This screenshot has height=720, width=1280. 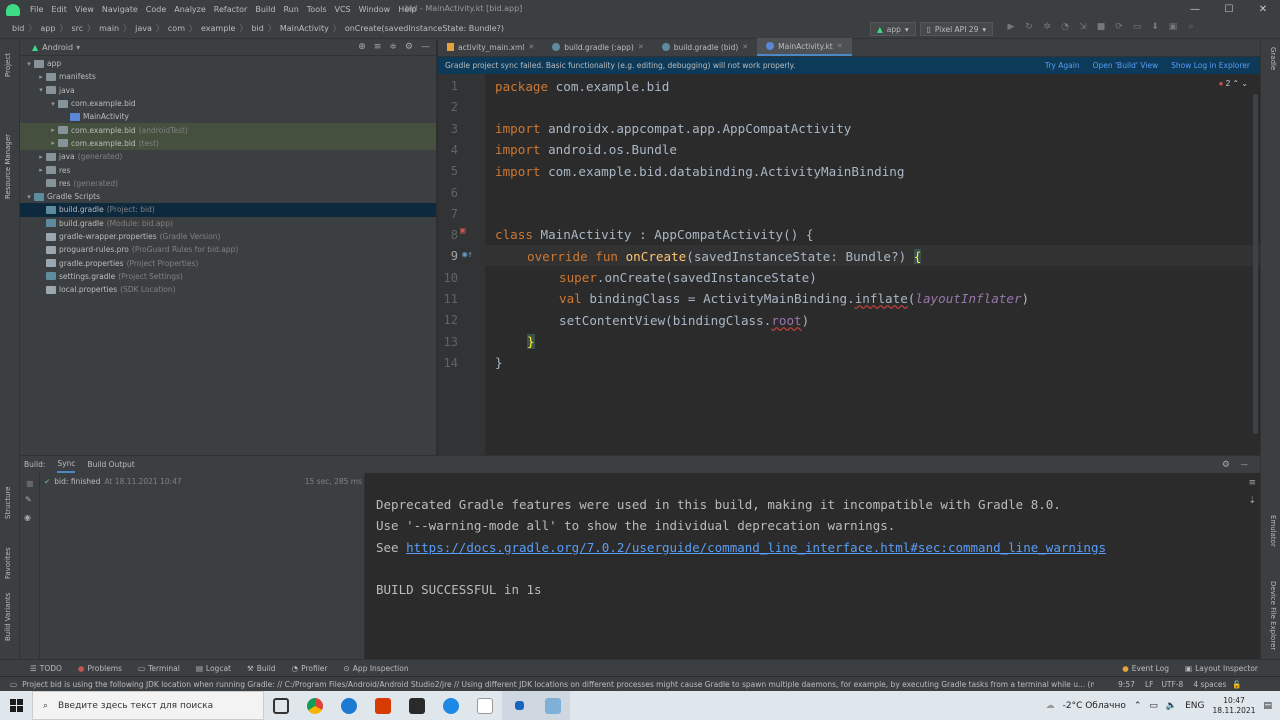 What do you see at coordinates (228, 262) in the screenshot?
I see `tree-item: gradle.properties (Project Properties)` at bounding box center [228, 262].